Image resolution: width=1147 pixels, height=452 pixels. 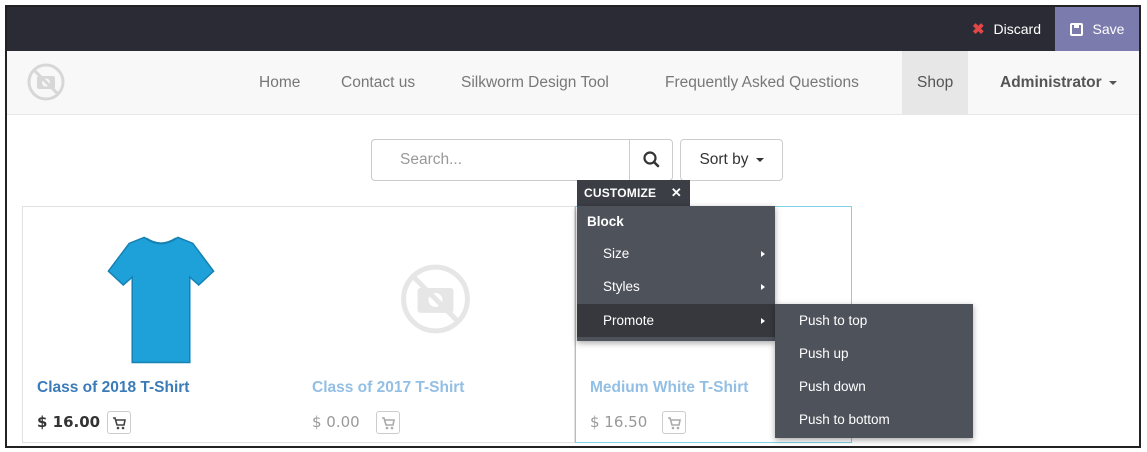 I want to click on push-to-bottom-item: Push to bottom, so click(x=874, y=419).